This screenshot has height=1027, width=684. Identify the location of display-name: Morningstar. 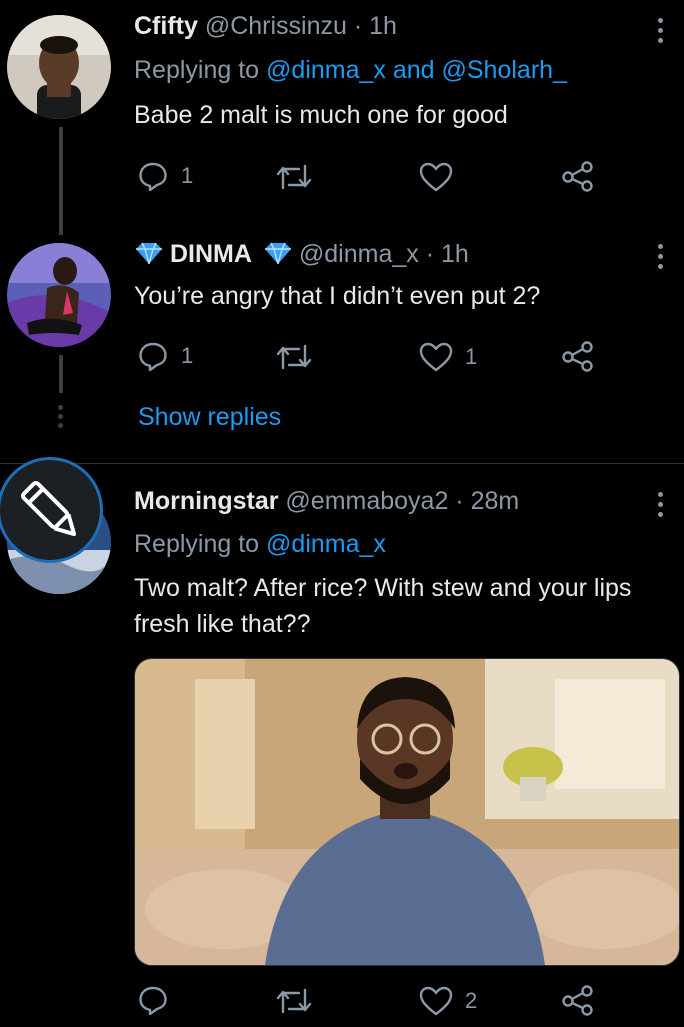
(206, 501).